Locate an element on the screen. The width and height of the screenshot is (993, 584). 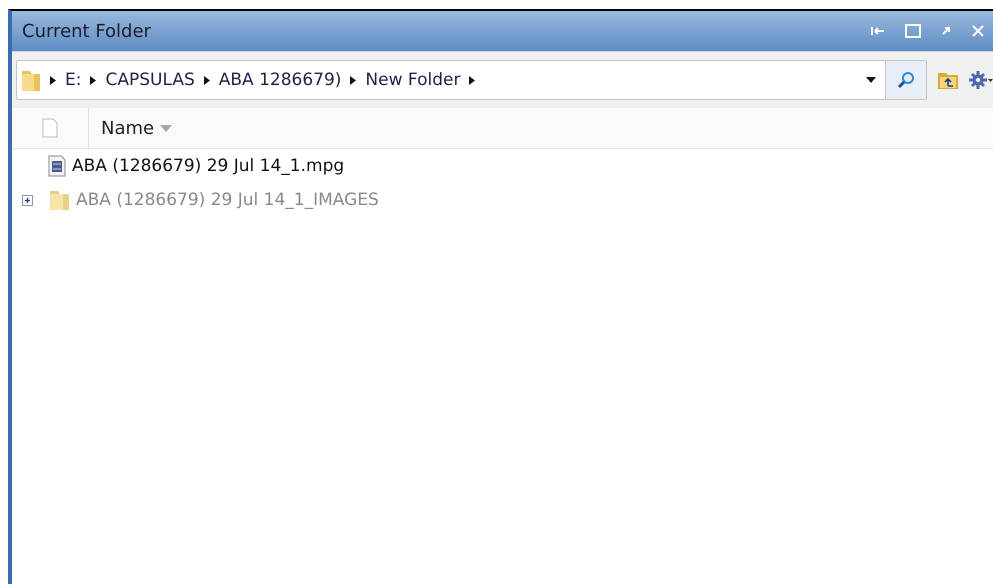
search-button is located at coordinates (905, 80).